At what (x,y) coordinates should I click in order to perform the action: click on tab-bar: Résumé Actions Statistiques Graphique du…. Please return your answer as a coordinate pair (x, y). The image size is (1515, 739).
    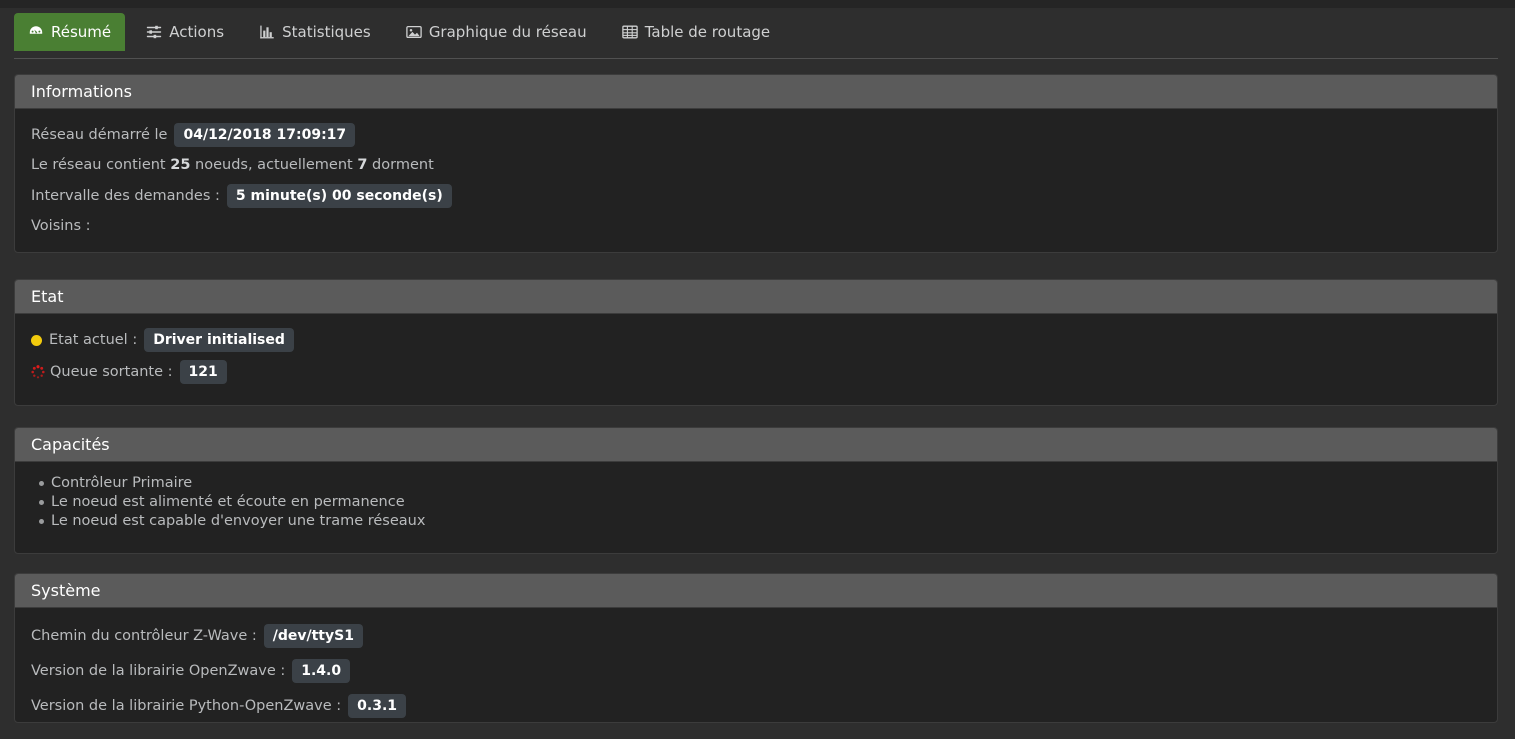
    Looking at the image, I should click on (756, 36).